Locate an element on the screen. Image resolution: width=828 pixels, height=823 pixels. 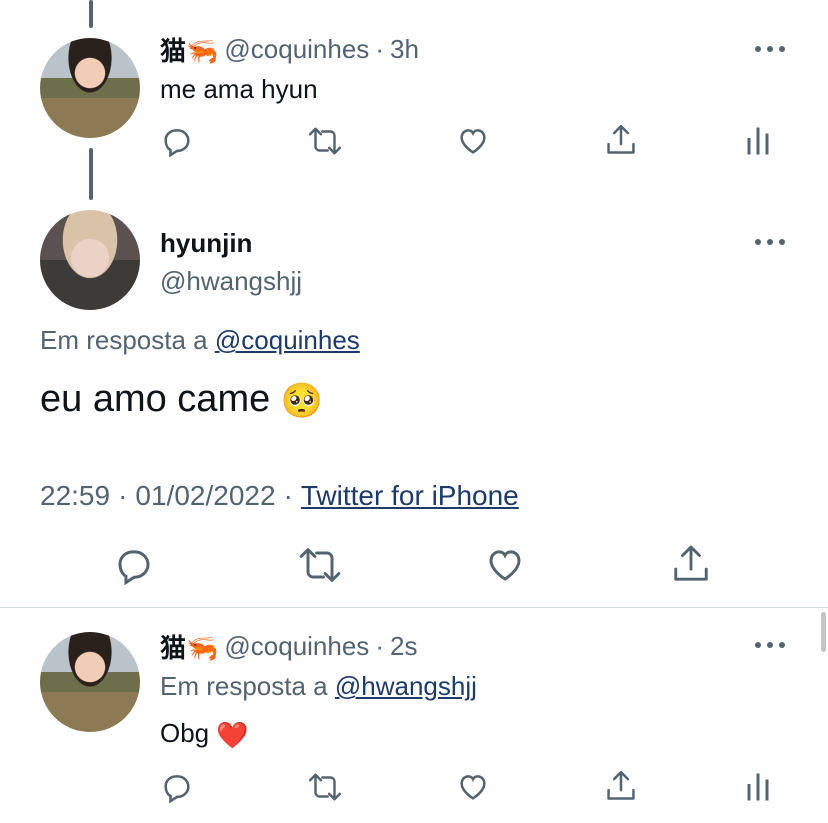
reply-context: Em resposta a @hwangshjj is located at coordinates (318, 686).